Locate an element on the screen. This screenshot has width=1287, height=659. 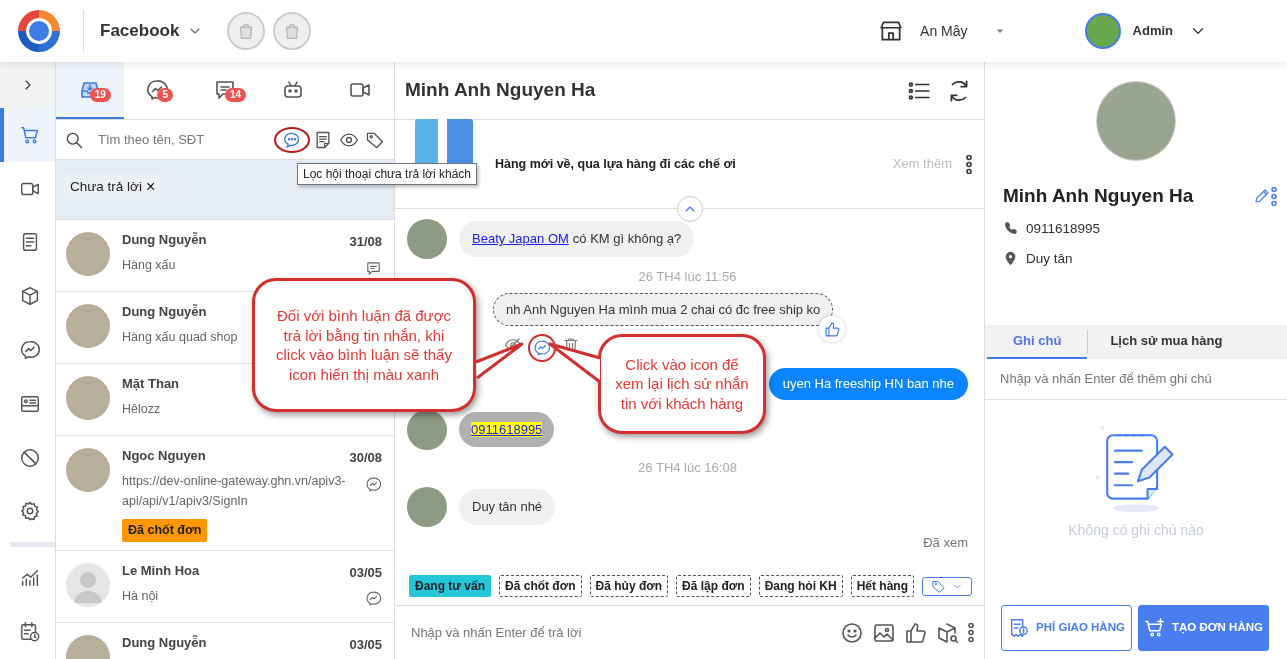
store-name: An Mây is located at coordinates (944, 31).